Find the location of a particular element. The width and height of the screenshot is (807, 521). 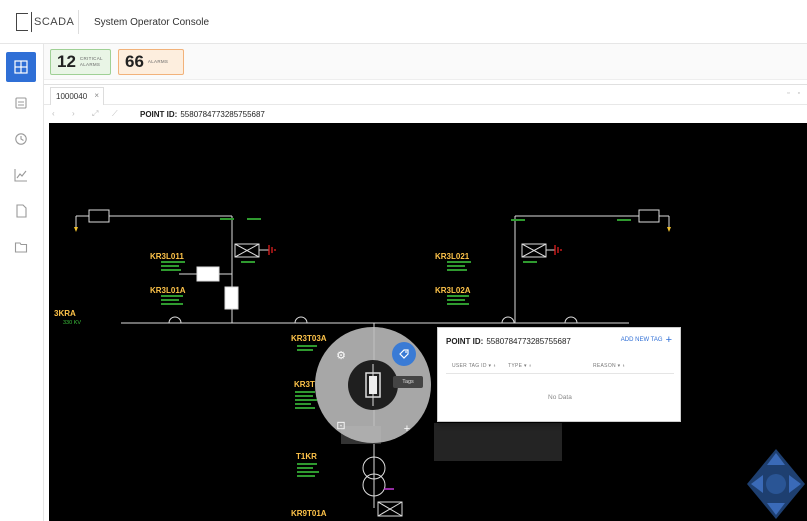

col-header-user-tag: USER TAG ID ▾ ⍖ is located at coordinates (474, 366).